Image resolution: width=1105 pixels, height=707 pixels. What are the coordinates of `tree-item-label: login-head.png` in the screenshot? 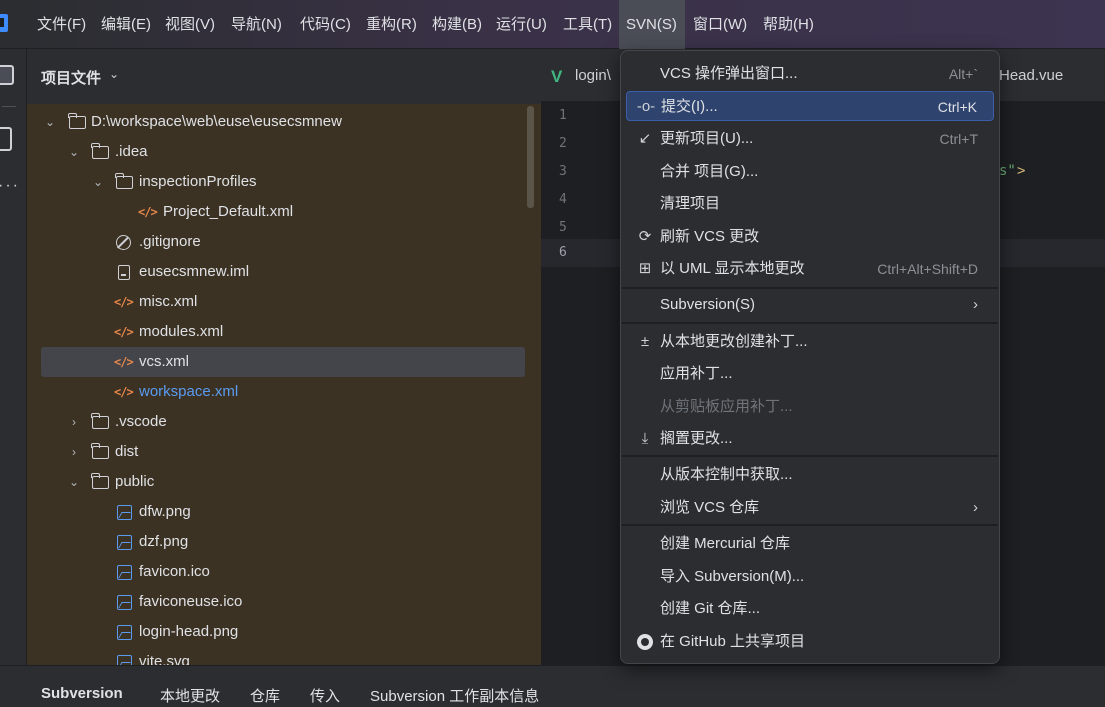 It's located at (189, 631).